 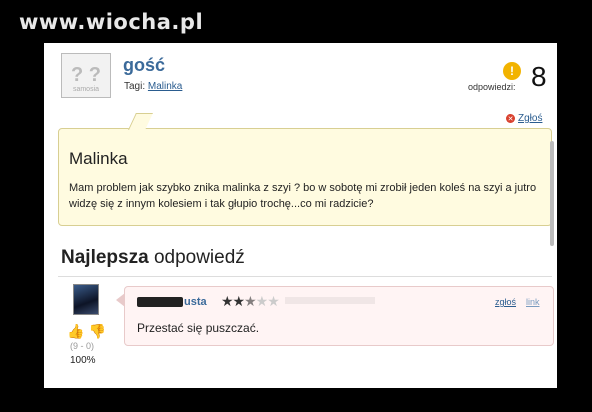 I want to click on report-question-button: ✕ Zgłoś, so click(x=524, y=118).